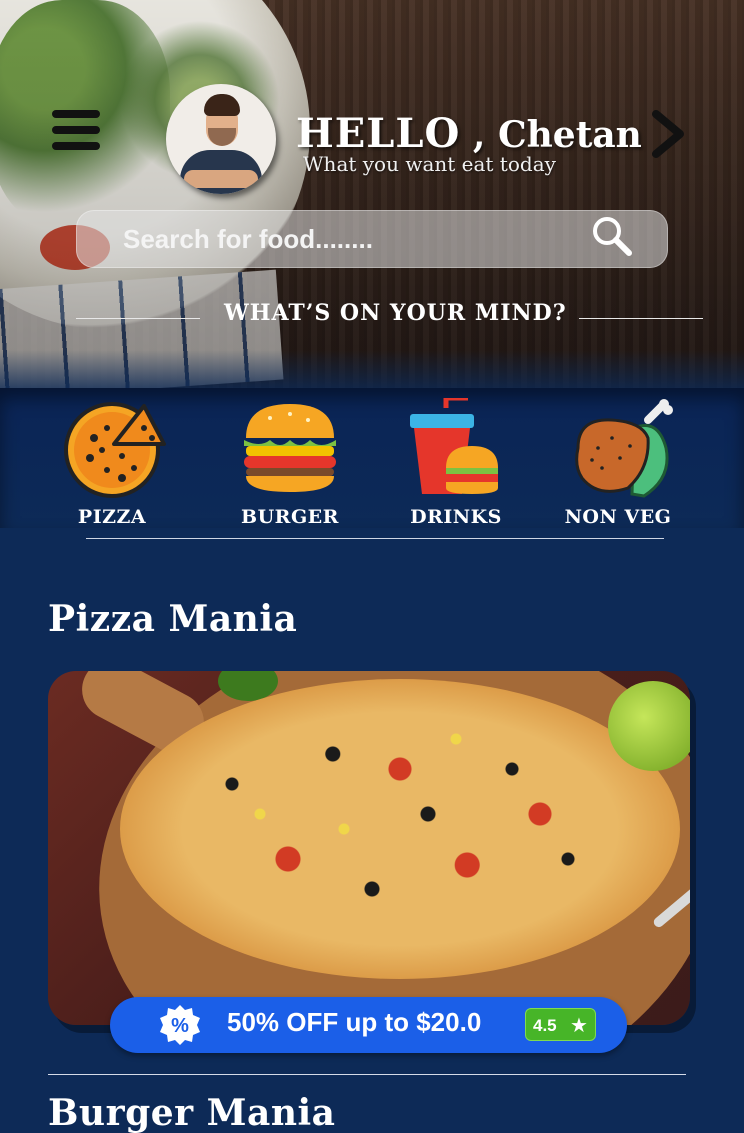 This screenshot has width=744, height=1133. Describe the element at coordinates (624, 448) in the screenshot. I see `chicken-leg-icon` at that location.